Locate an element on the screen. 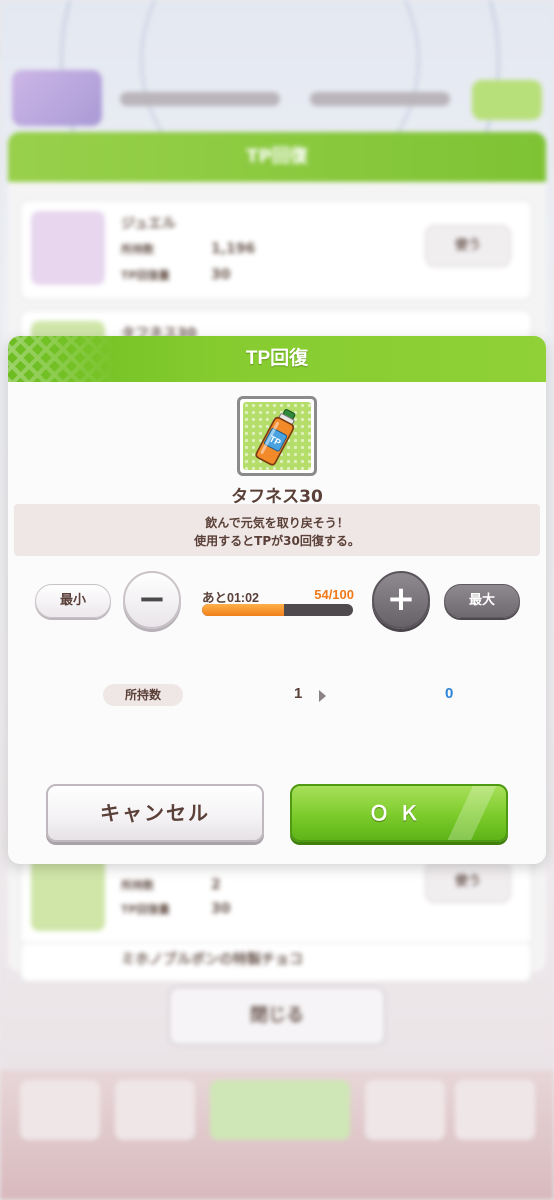 The width and height of the screenshot is (554, 1200). character-icon is located at coordinates (68, 894).